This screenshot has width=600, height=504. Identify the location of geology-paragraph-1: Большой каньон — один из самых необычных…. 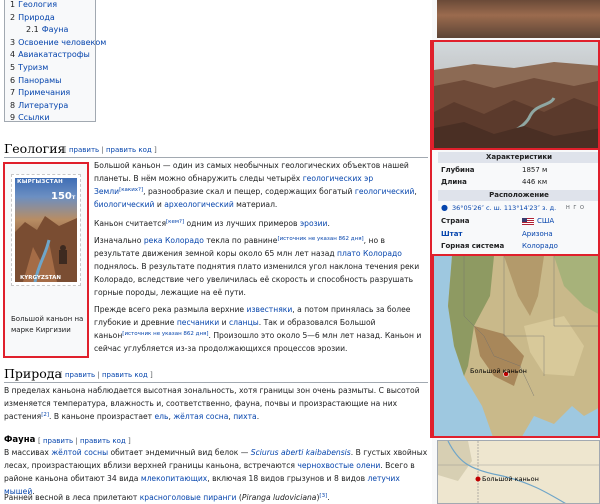
(255, 185).